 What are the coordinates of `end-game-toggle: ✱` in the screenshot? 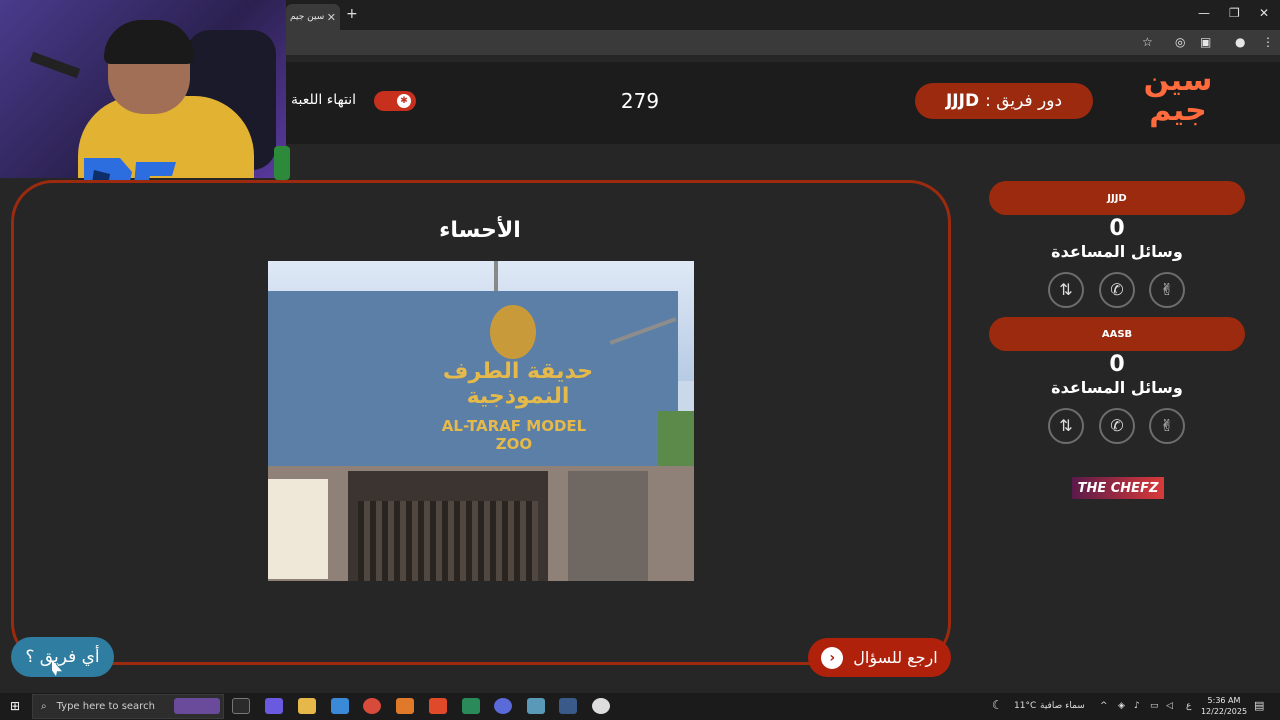 It's located at (395, 101).